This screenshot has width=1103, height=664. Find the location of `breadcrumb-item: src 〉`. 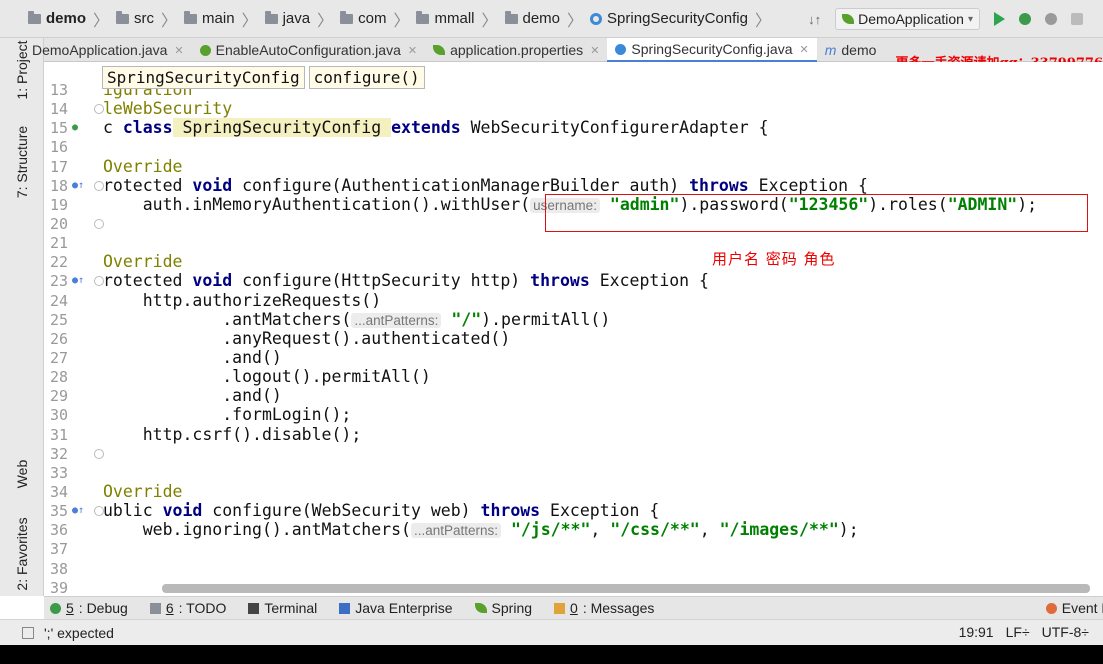

breadcrumb-item: src 〉 is located at coordinates (148, 19).